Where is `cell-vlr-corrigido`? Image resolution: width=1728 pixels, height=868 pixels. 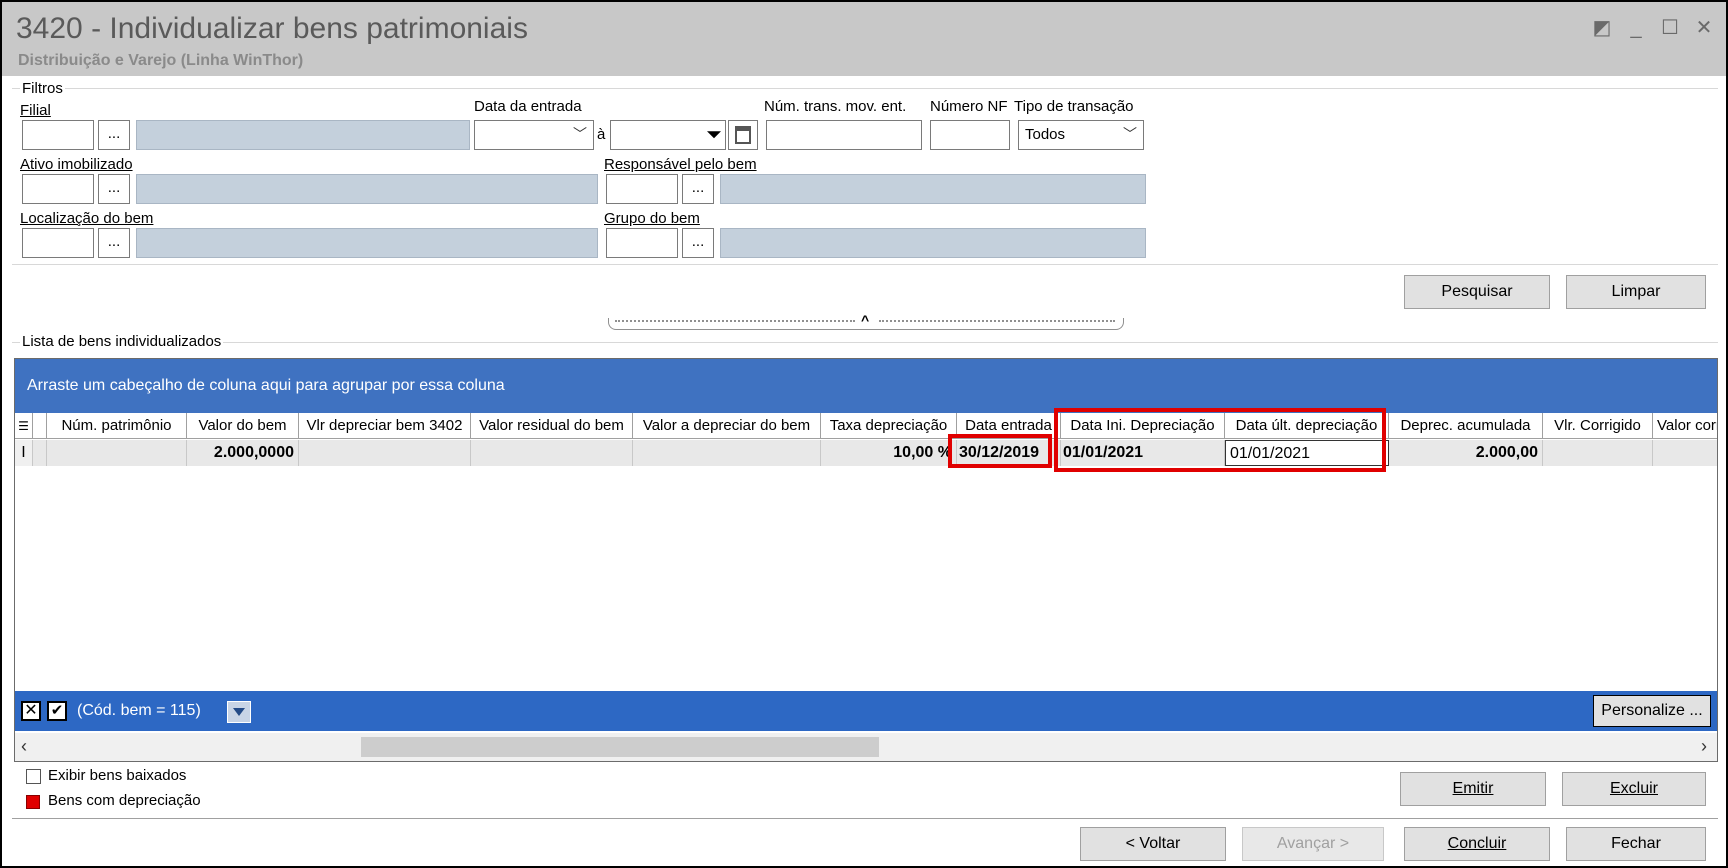 cell-vlr-corrigido is located at coordinates (1598, 453).